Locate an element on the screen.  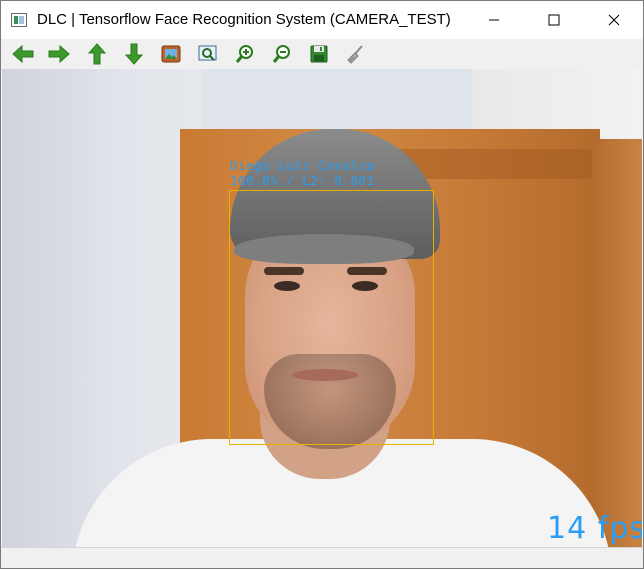
down-button is located at coordinates (134, 54).